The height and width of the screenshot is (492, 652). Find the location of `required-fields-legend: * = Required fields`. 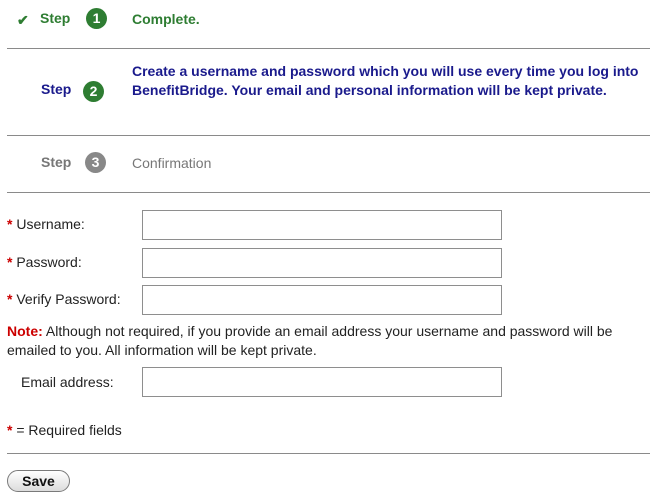

required-fields-legend: * = Required fields is located at coordinates (64, 430).